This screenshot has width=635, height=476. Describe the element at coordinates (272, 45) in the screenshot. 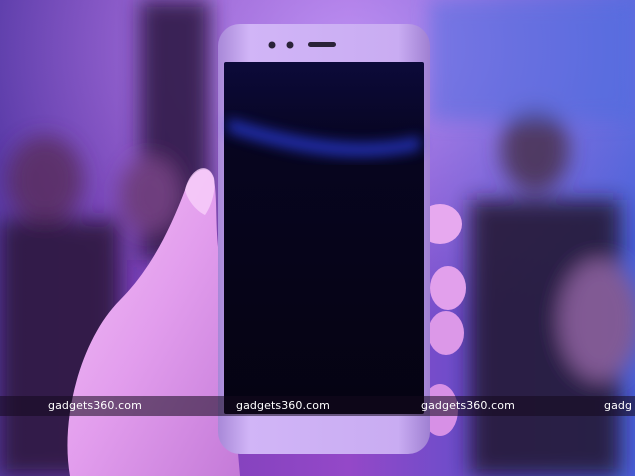

I see `front-sensor` at that location.